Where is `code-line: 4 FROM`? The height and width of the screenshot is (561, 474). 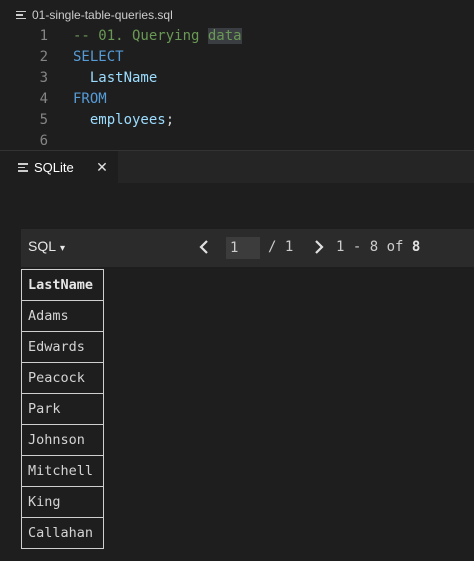 code-line: 4 FROM is located at coordinates (237, 99).